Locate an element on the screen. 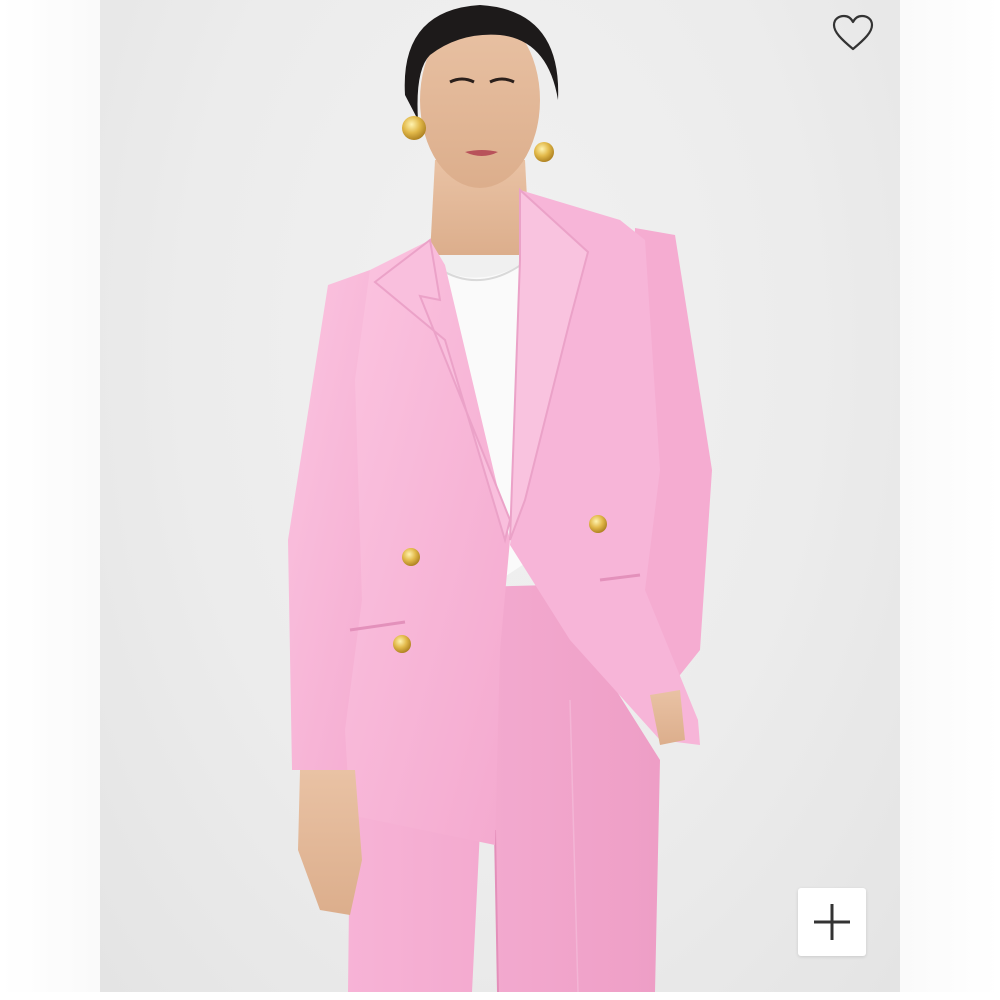 This screenshot has width=1000, height=1000. plus-icon is located at coordinates (832, 922).